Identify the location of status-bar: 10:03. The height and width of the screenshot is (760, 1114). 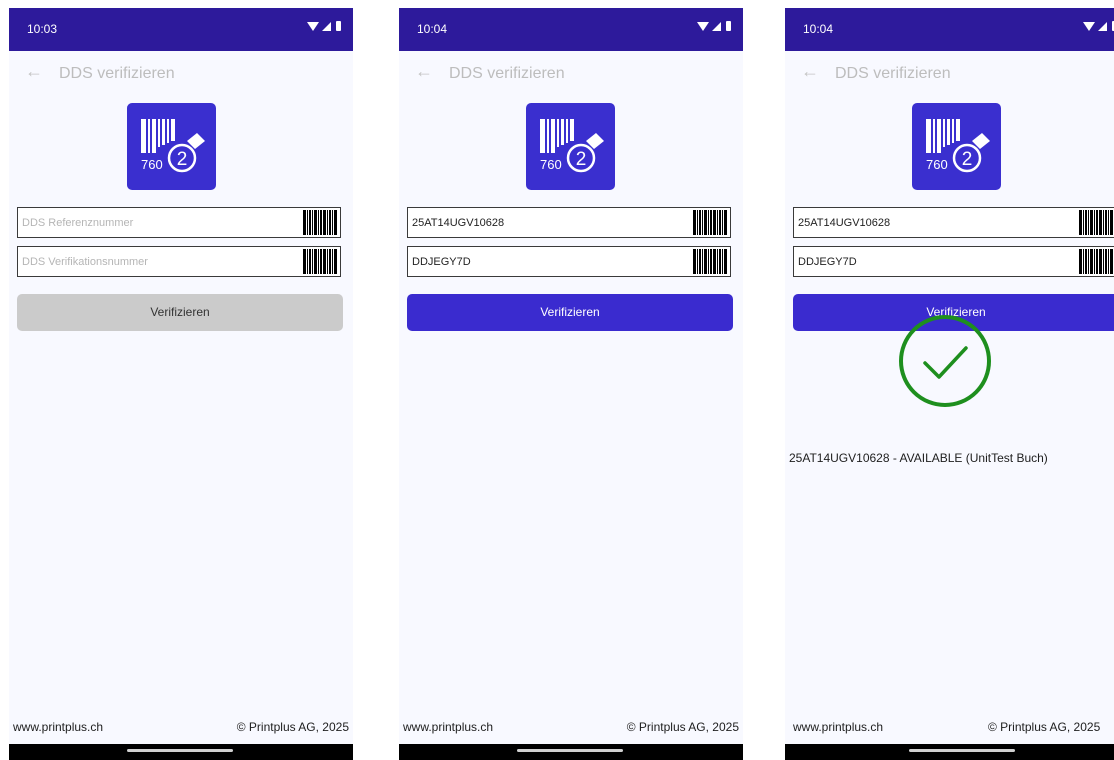
(181, 29).